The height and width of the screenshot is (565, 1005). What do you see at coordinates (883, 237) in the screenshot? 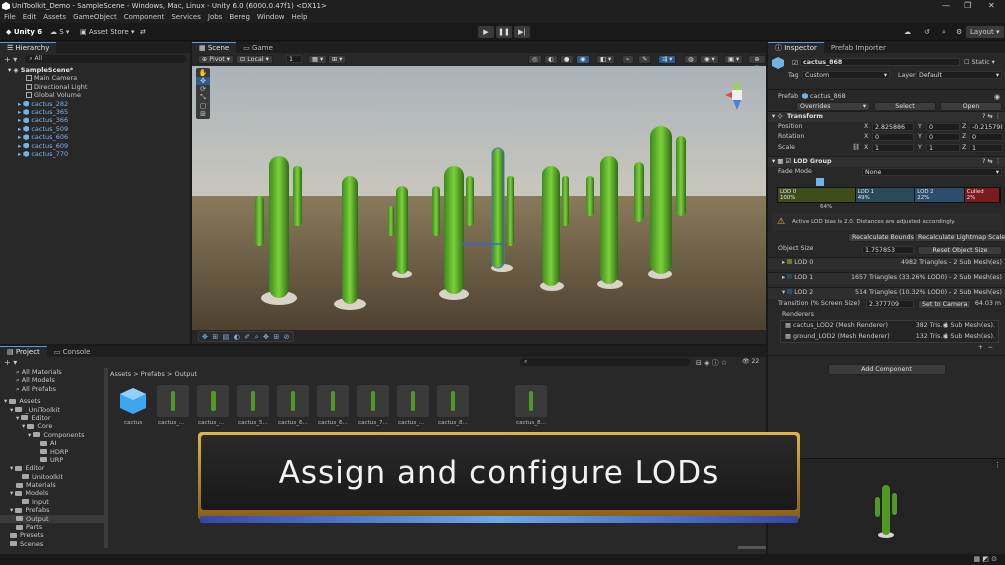
I see `recalculate-bounds-button: Recalculate Bounds` at bounding box center [883, 237].